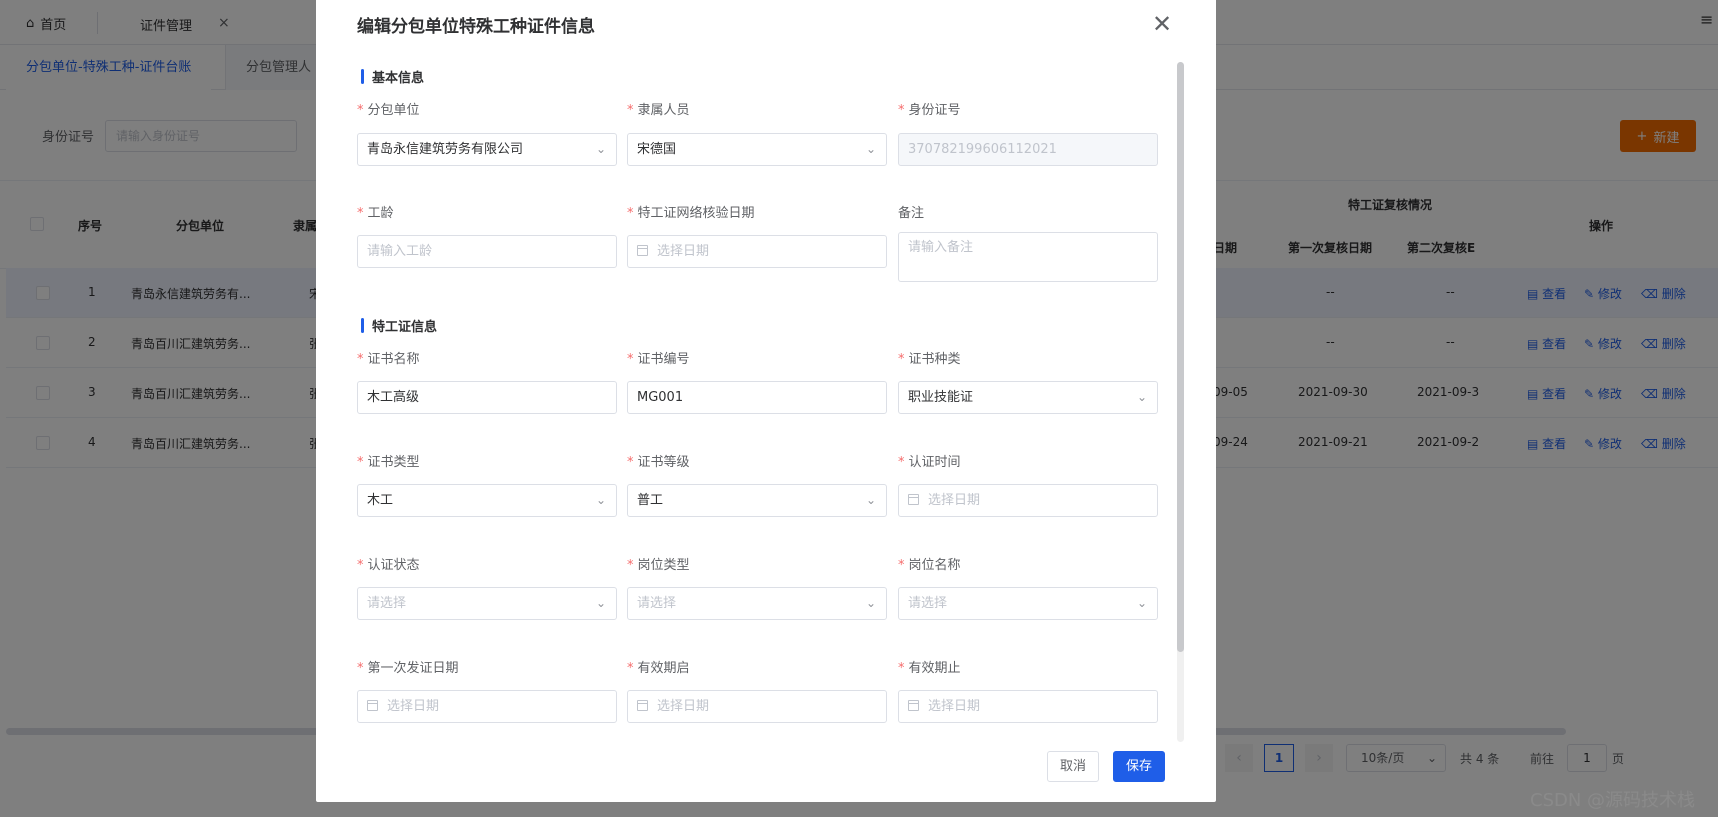  Describe the element at coordinates (487, 603) in the screenshot. I see `cert-status-select: 请选择 ⌄` at that location.